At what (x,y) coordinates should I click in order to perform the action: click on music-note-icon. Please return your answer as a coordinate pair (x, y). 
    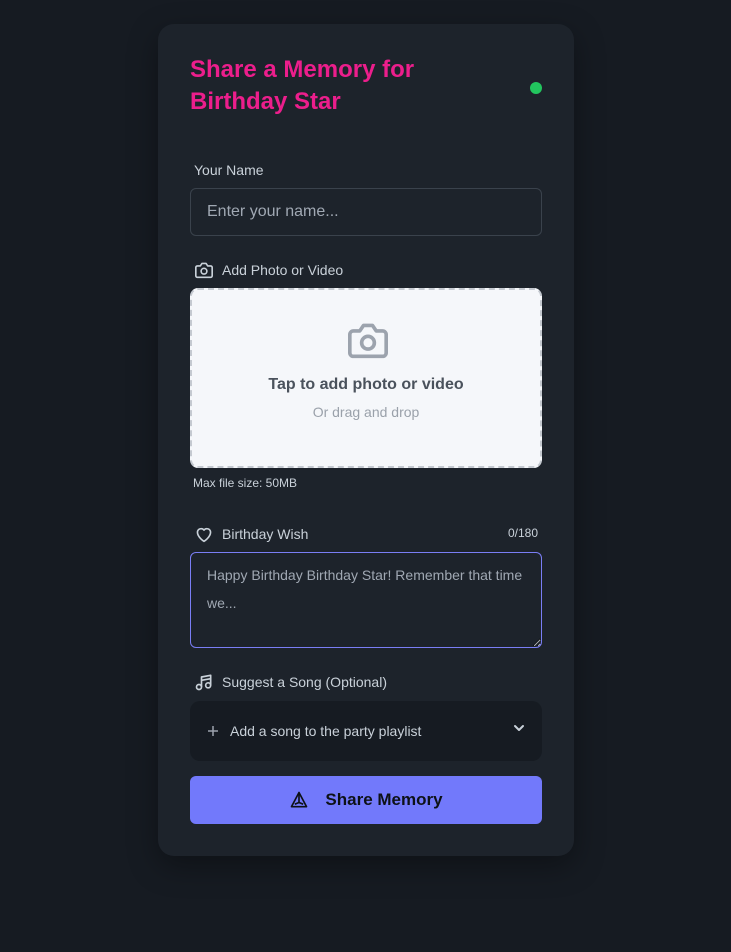
    Looking at the image, I should click on (204, 682).